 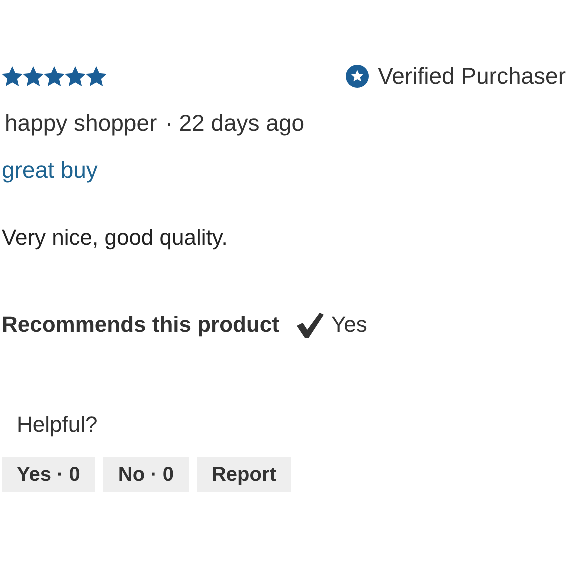 I want to click on recommendation-label: Recommends this product, so click(x=141, y=325).